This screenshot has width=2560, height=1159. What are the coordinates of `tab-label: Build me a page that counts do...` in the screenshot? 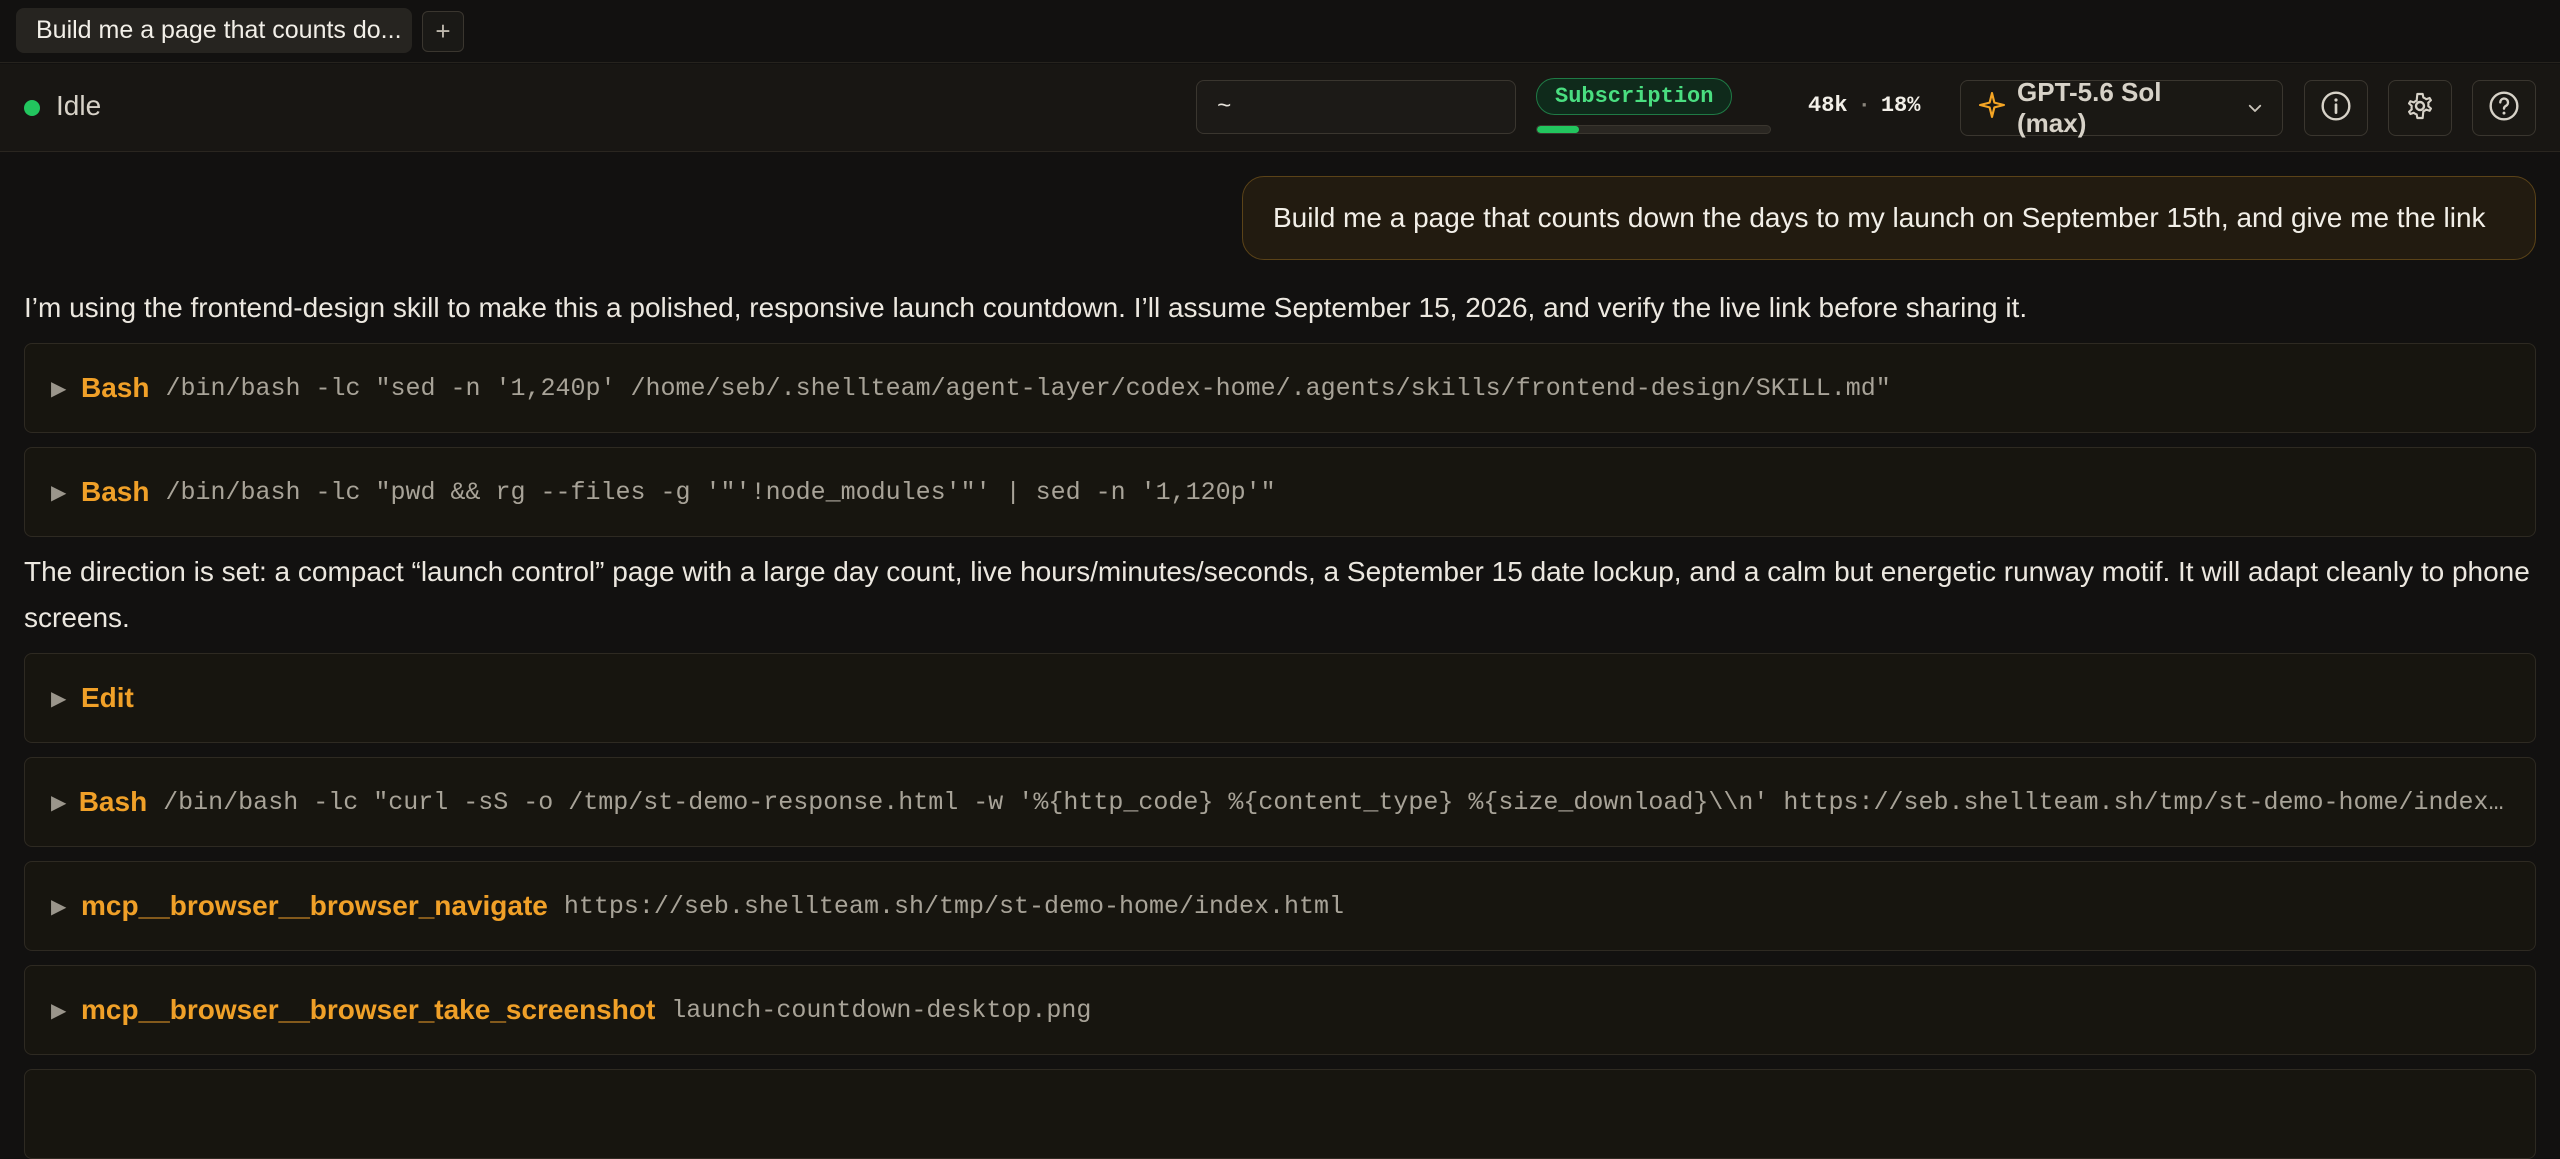 It's located at (219, 30).